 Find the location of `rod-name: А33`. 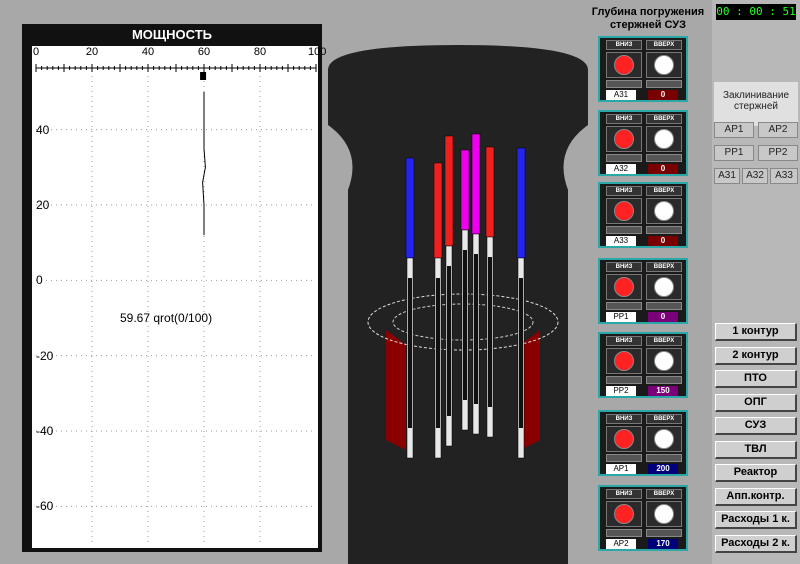

rod-name: А33 is located at coordinates (621, 241).